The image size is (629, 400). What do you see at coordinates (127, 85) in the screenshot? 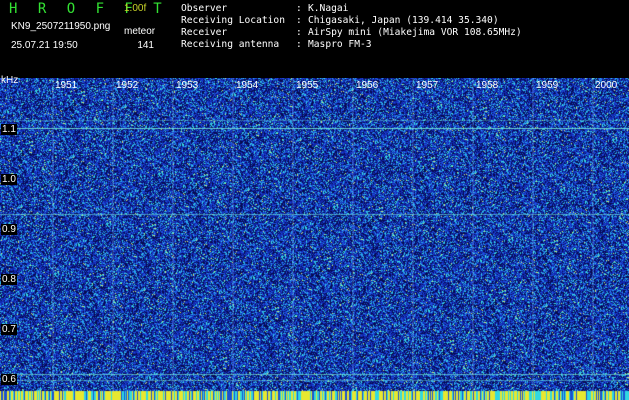
I see `time-tick-label: 1952` at bounding box center [127, 85].